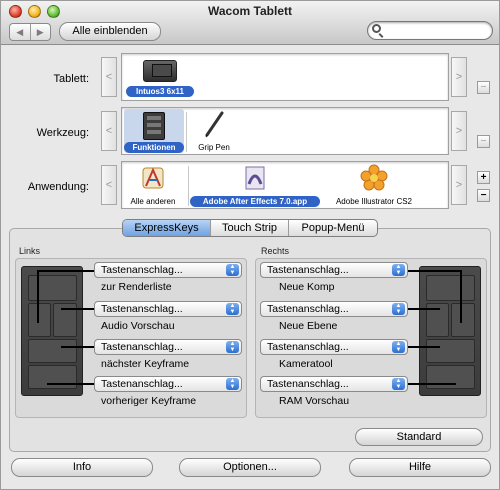 Image resolution: width=500 pixels, height=490 pixels. What do you see at coordinates (109, 185) in the screenshot?
I see `application-scroll-left-button: <` at bounding box center [109, 185].